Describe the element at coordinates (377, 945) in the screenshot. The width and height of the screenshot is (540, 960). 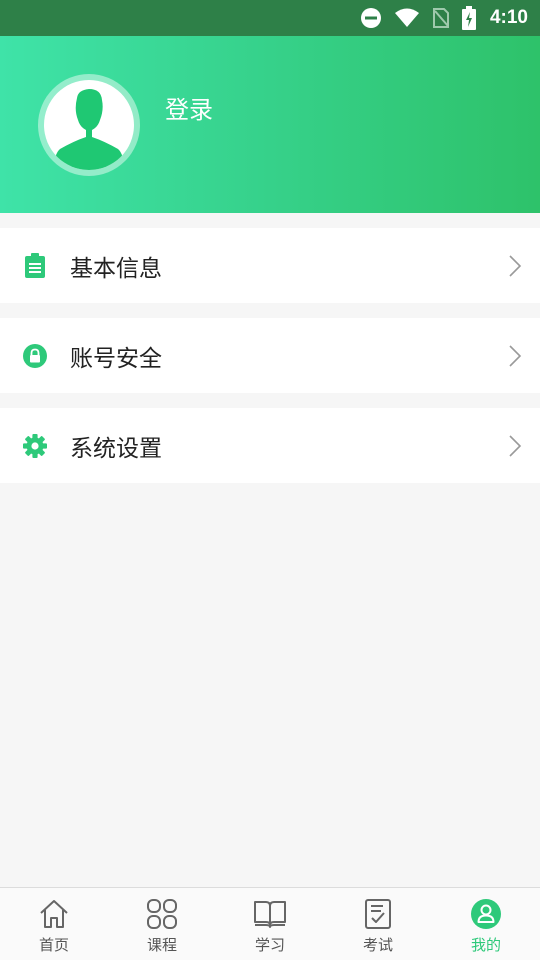
I see `tab-label: 考试` at that location.